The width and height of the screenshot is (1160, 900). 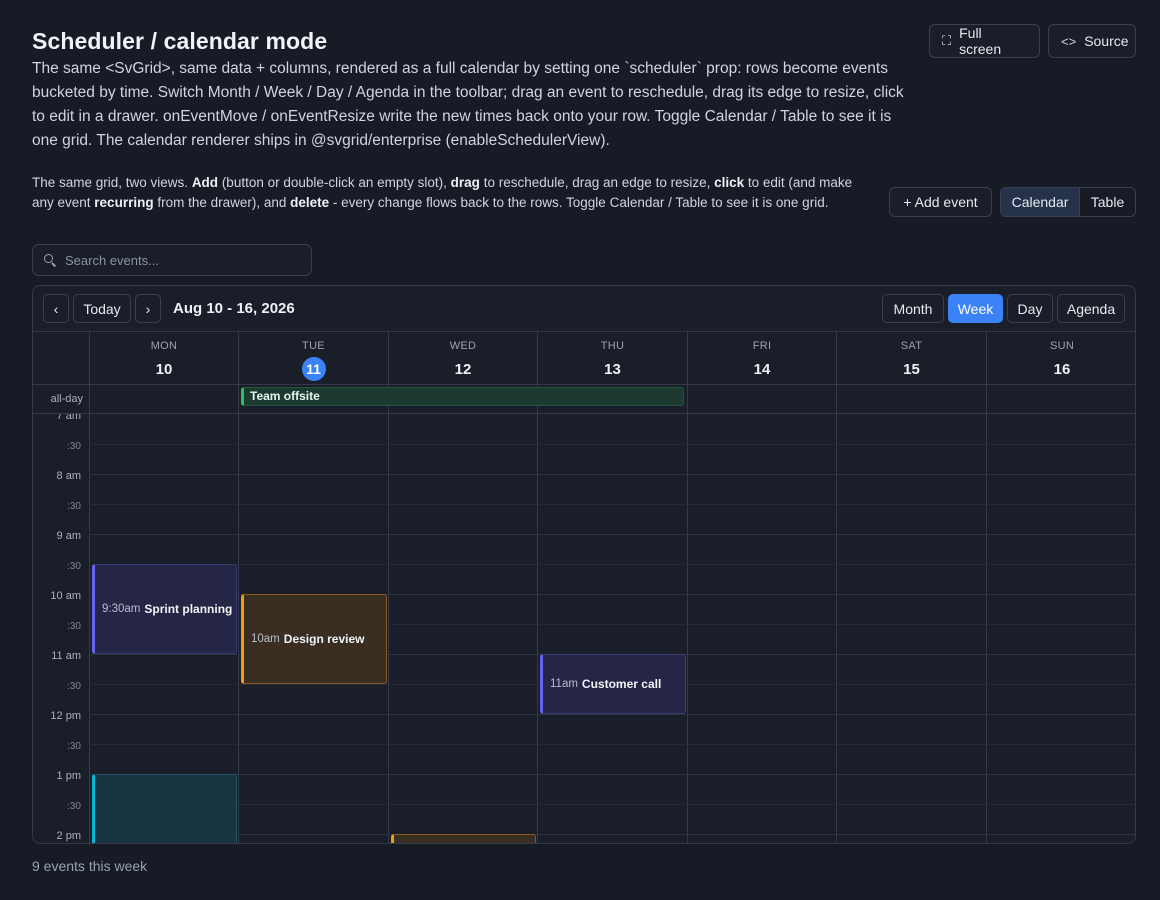 I want to click on time-label: 9 am, so click(x=68, y=536).